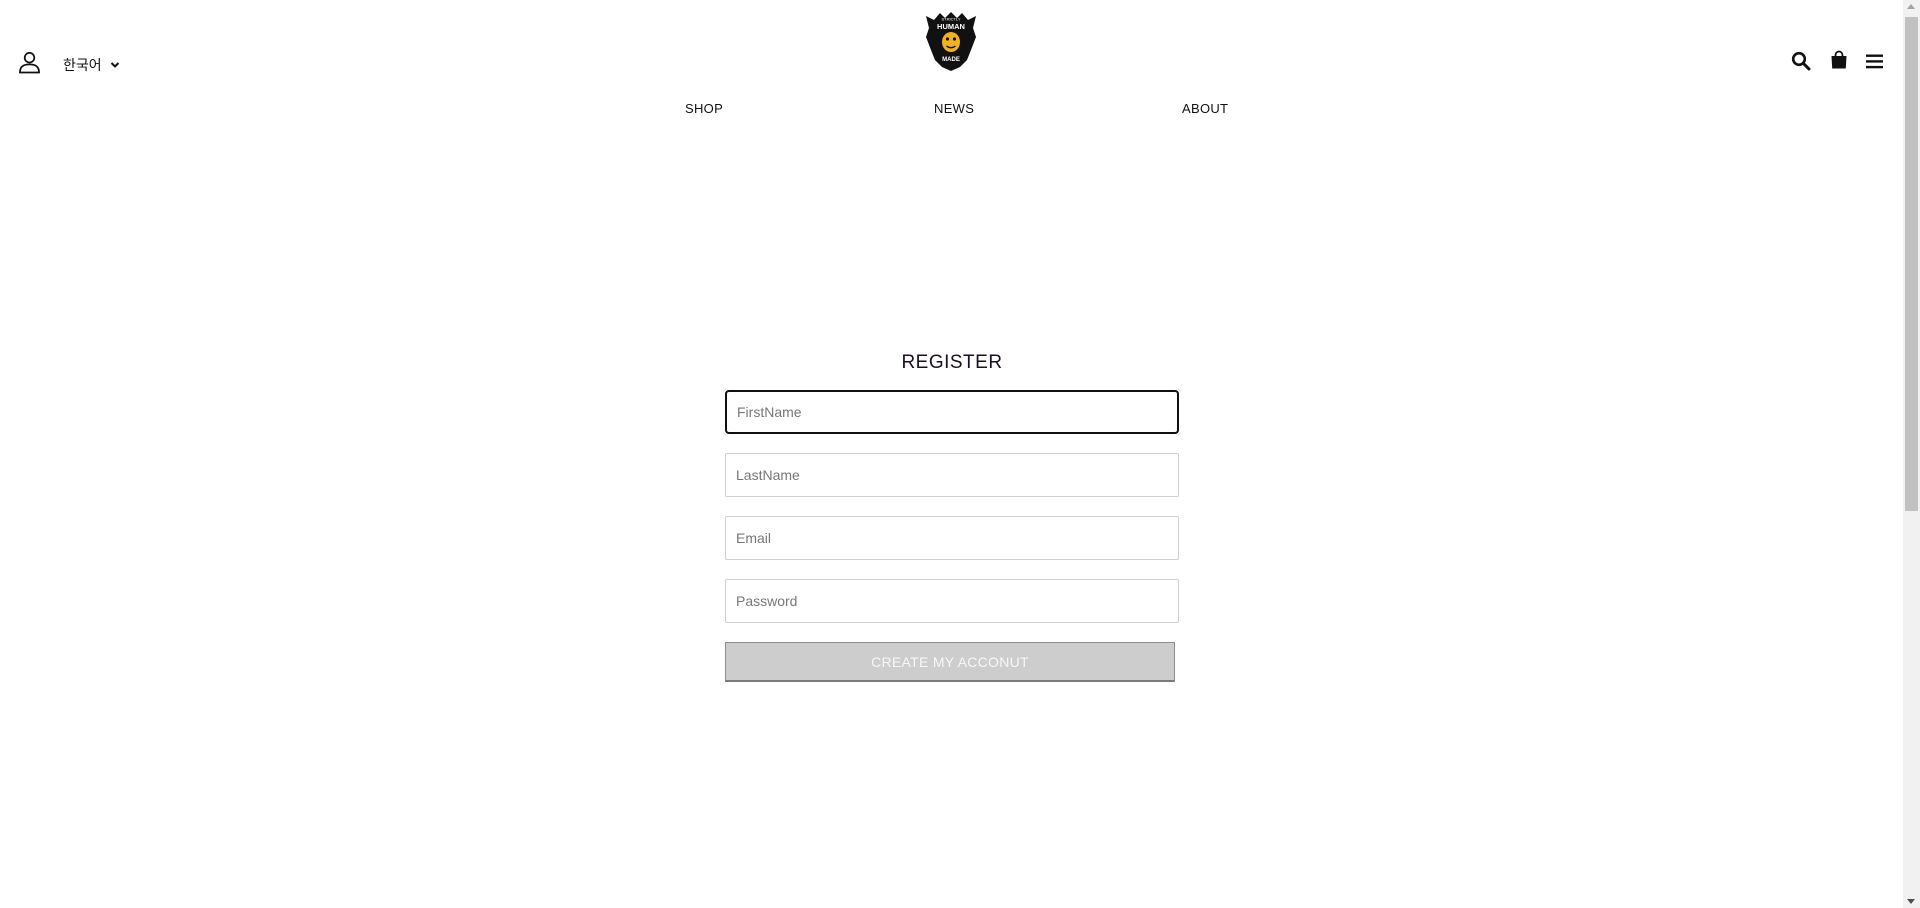 The height and width of the screenshot is (908, 1920). I want to click on nav-about-link: ABOUT, so click(1205, 108).